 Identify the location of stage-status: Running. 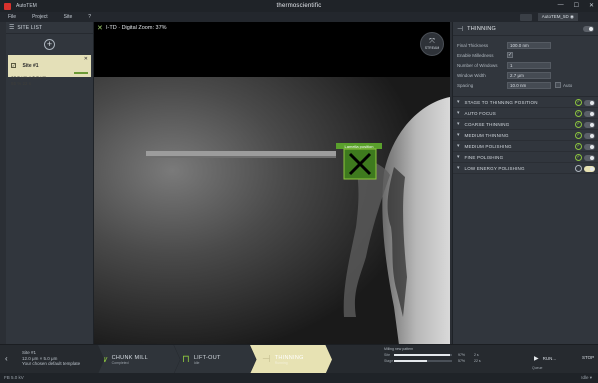
(281, 362).